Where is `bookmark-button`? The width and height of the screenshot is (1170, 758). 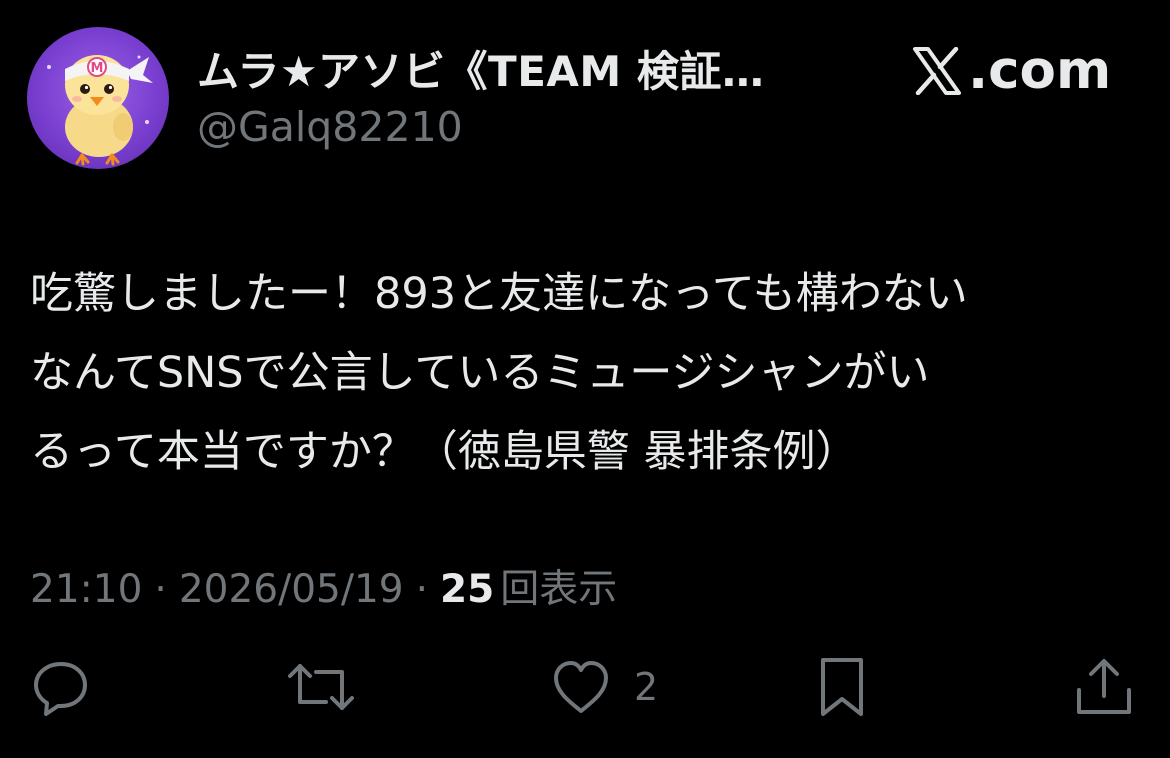
bookmark-button is located at coordinates (842, 687).